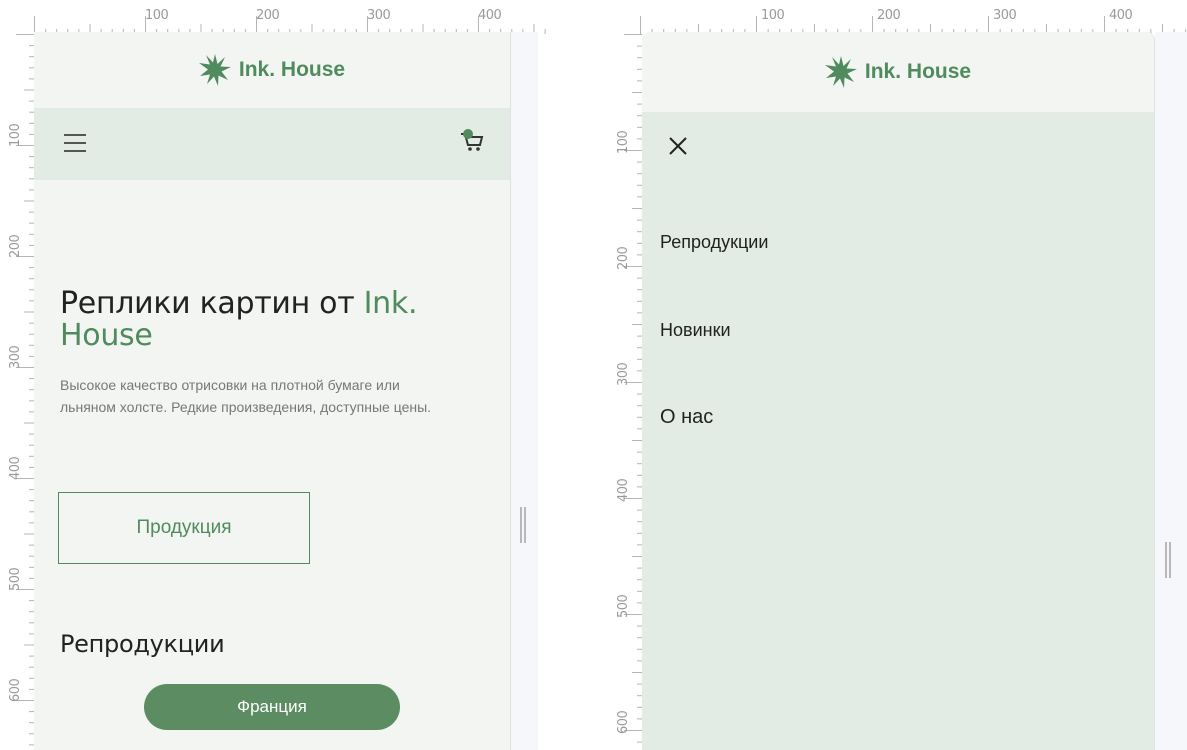  I want to click on horizontal-ruler-right: 100 200 300 400, so click(913, 17).